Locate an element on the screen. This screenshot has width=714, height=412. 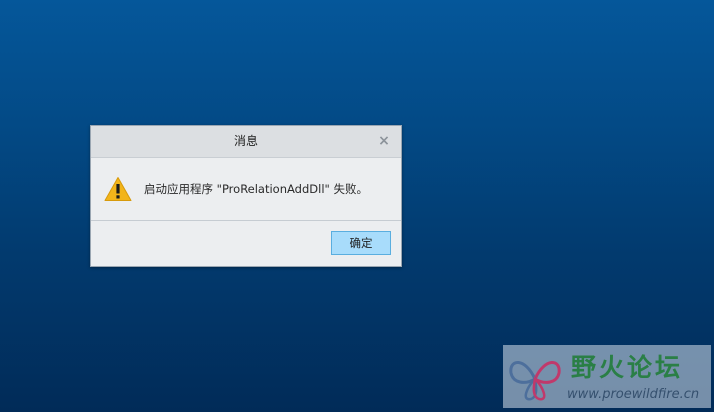
close-icon: × is located at coordinates (384, 141).